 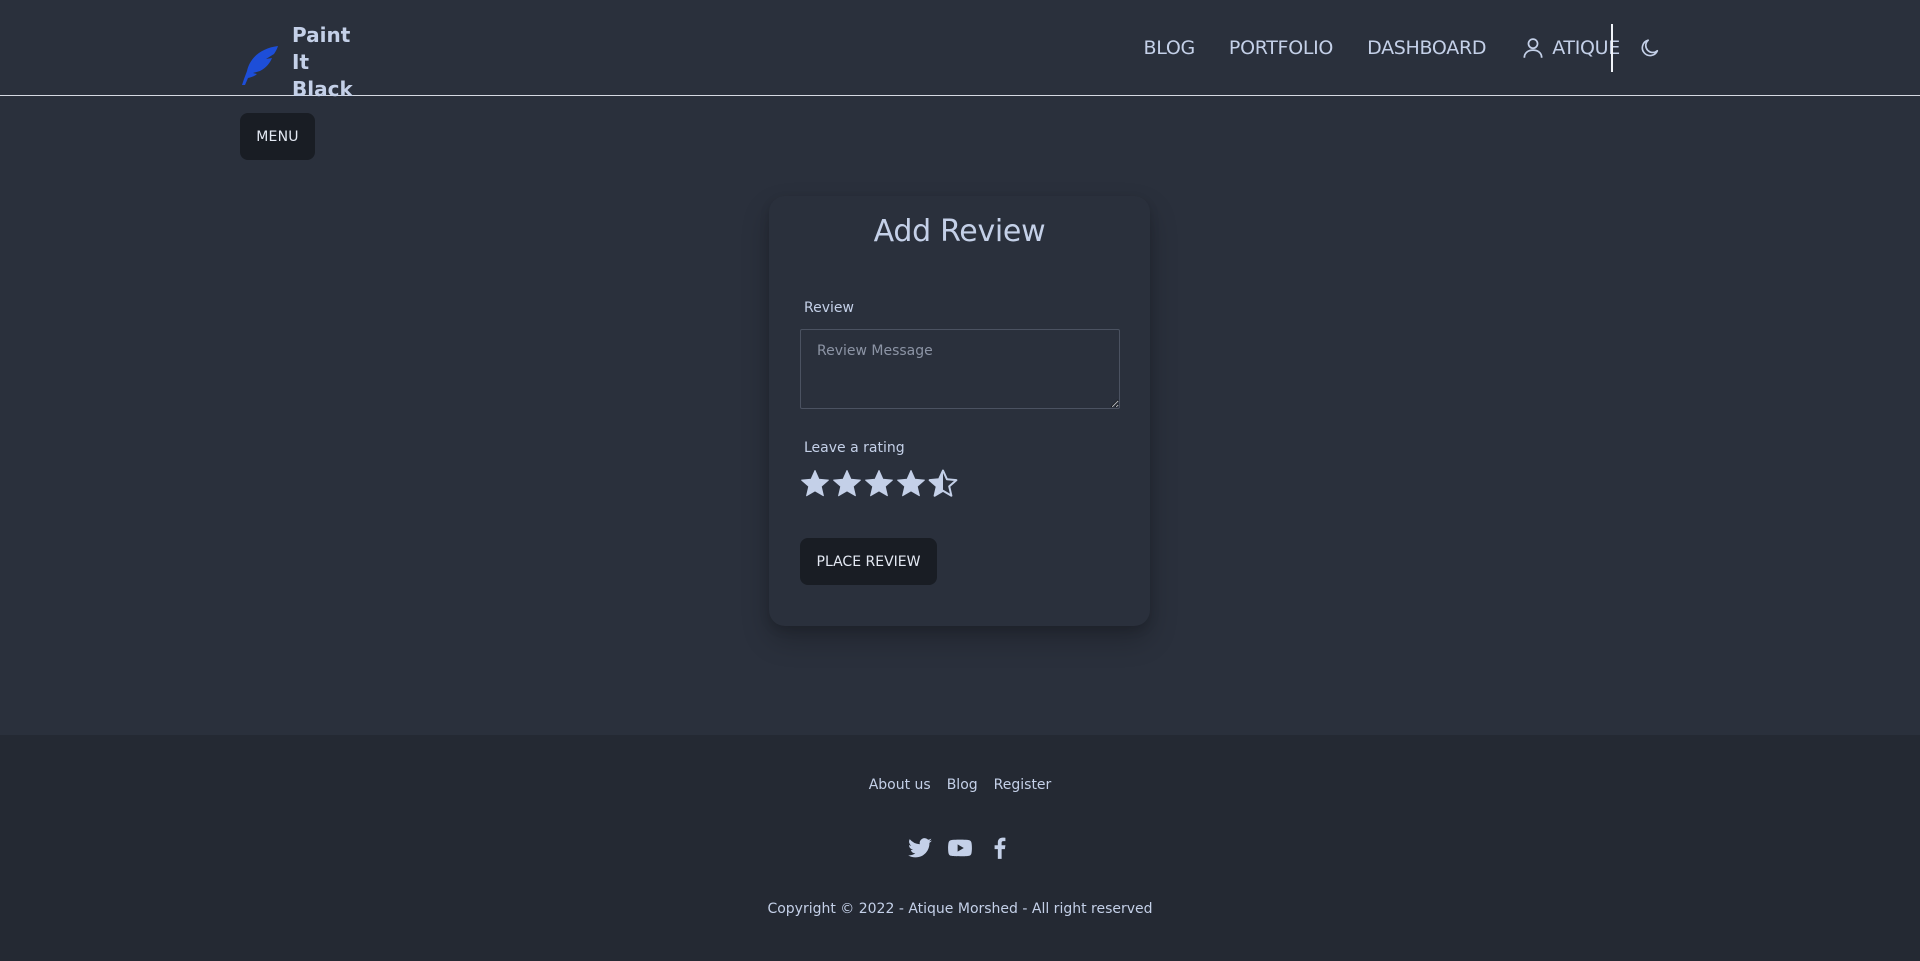 What do you see at coordinates (260, 65) in the screenshot?
I see `feather-icon` at bounding box center [260, 65].